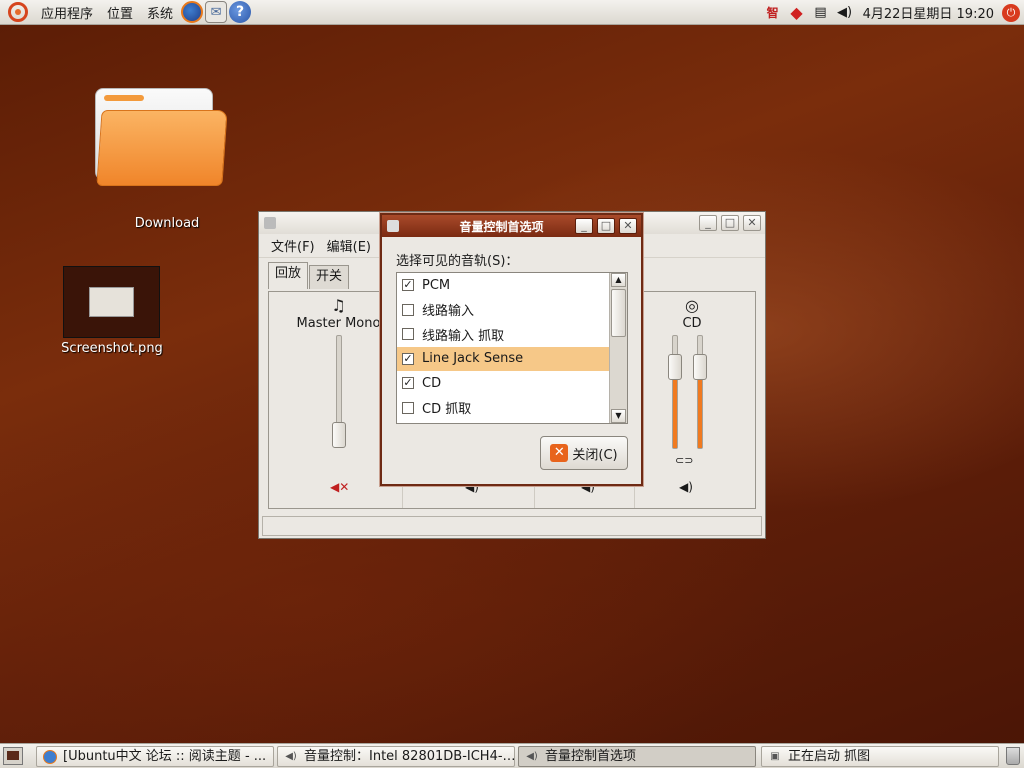 This screenshot has height=768, width=1024. I want to click on tab-playback: 回放, so click(288, 275).